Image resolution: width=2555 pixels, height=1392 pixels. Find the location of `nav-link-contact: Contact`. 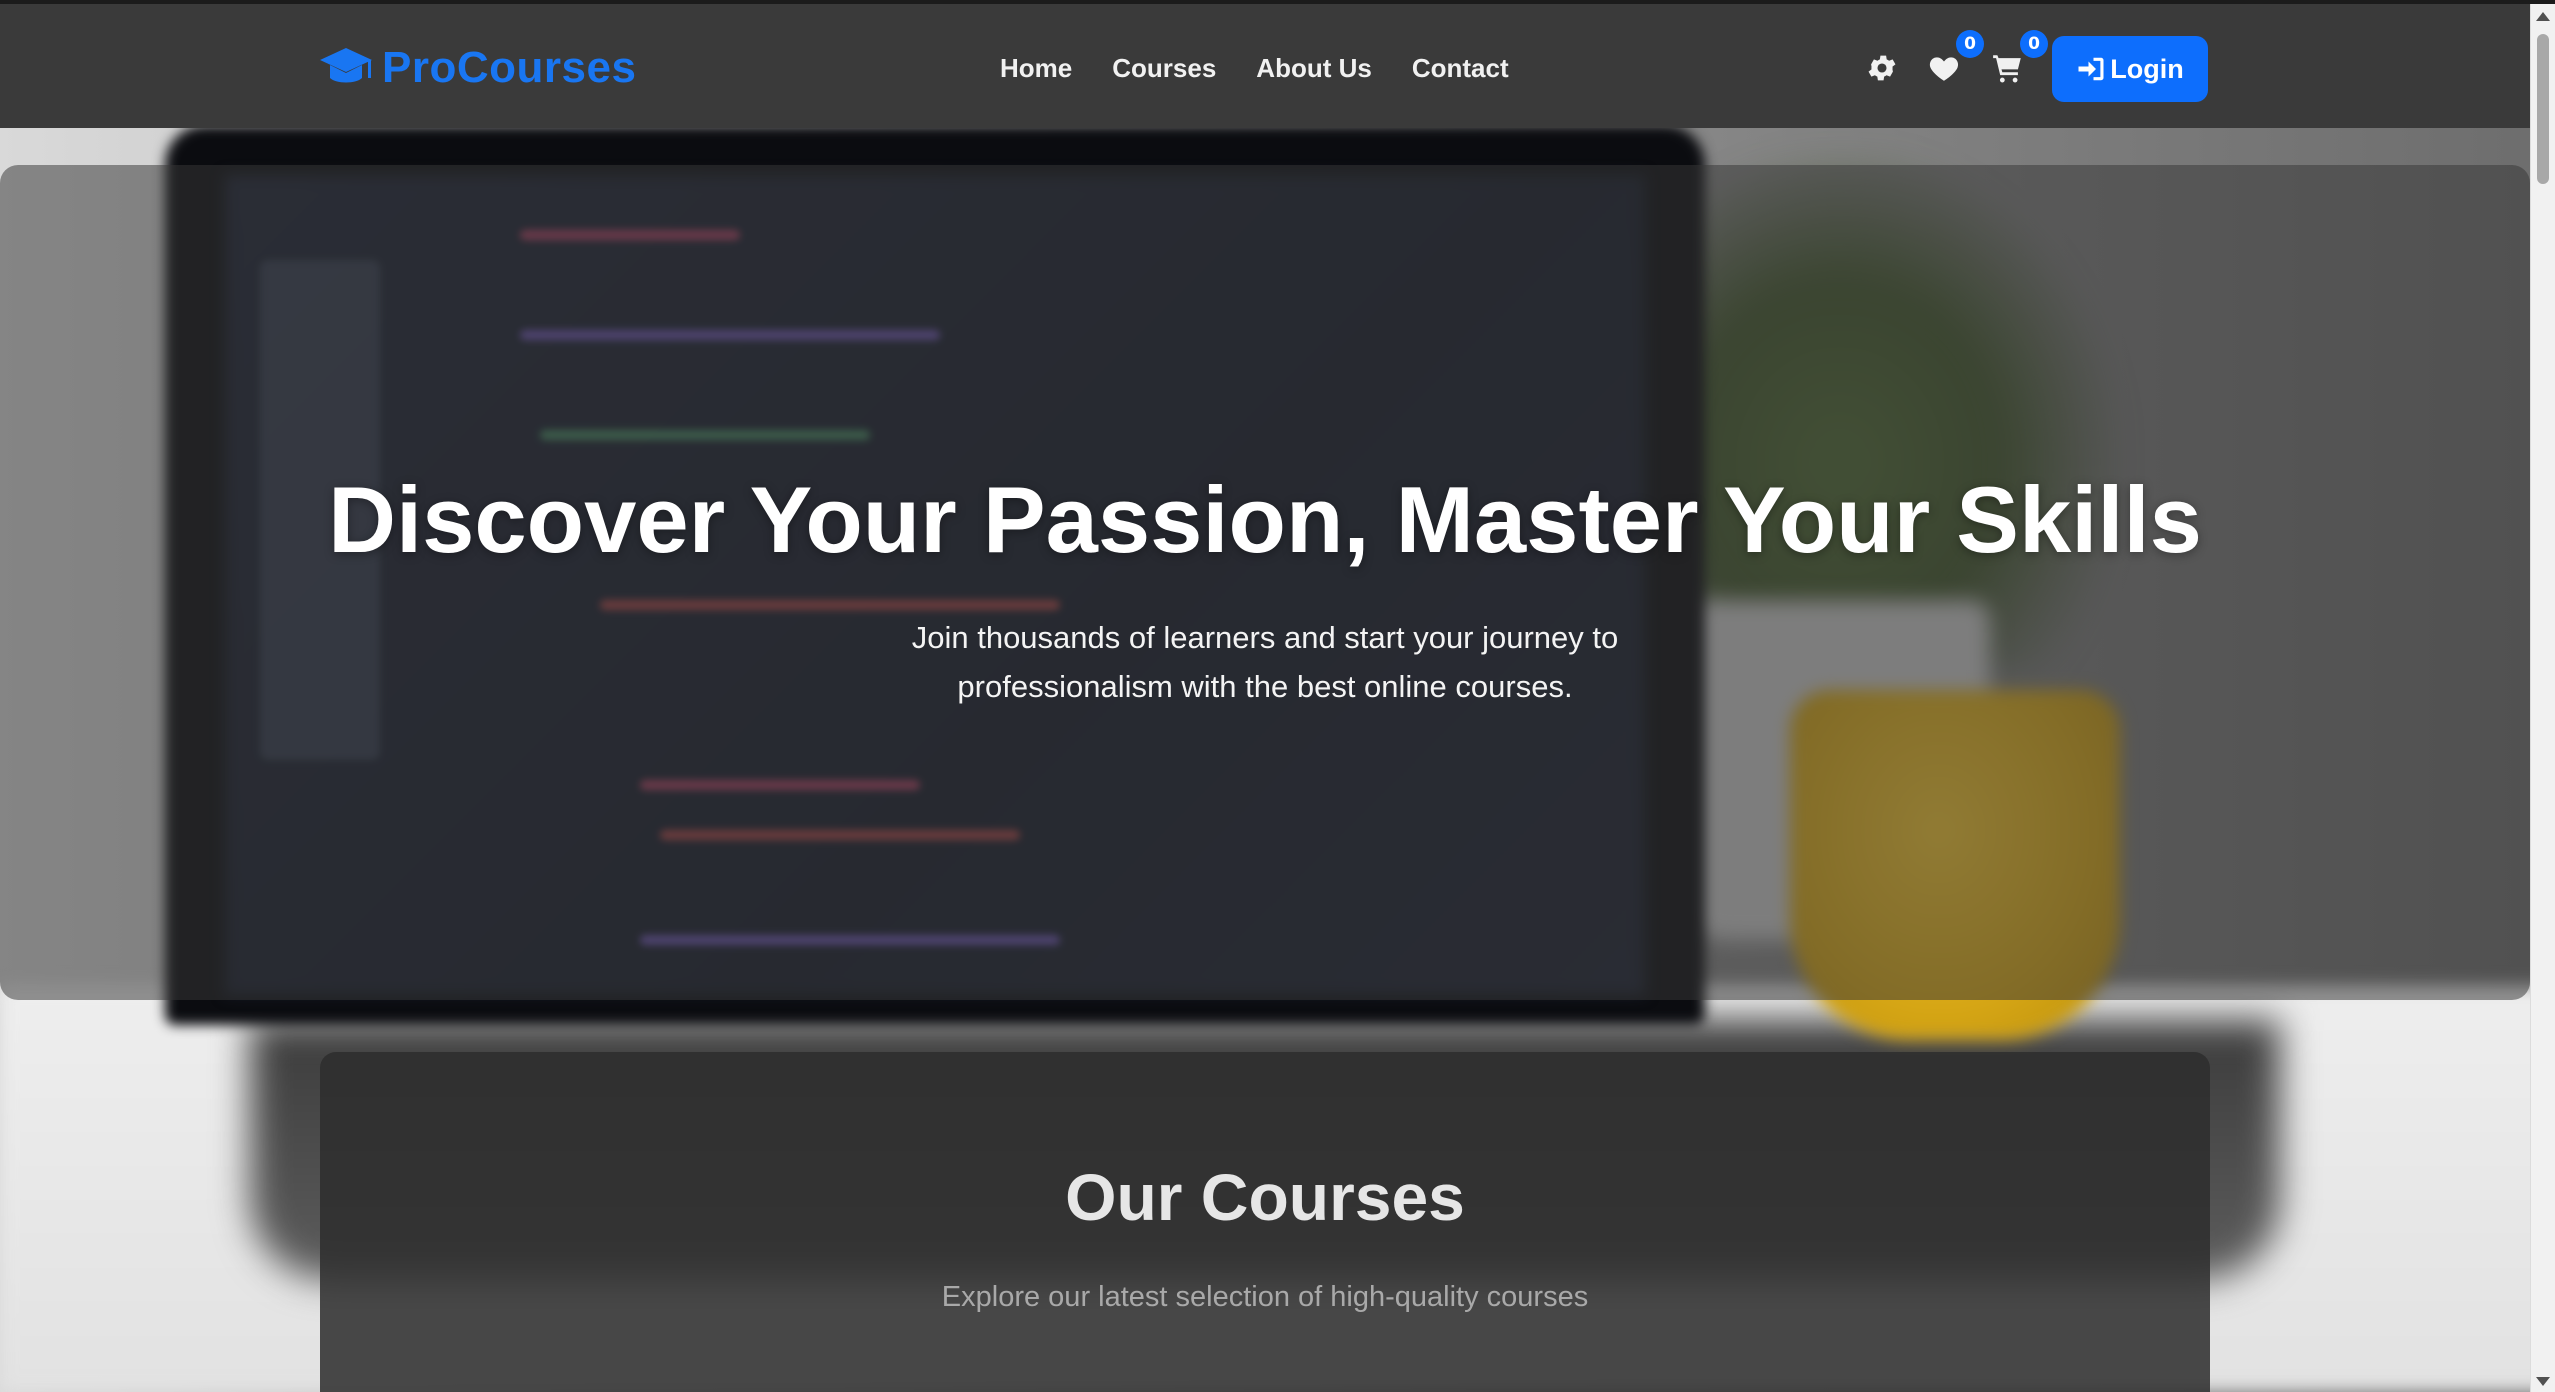

nav-link-contact: Contact is located at coordinates (1460, 68).